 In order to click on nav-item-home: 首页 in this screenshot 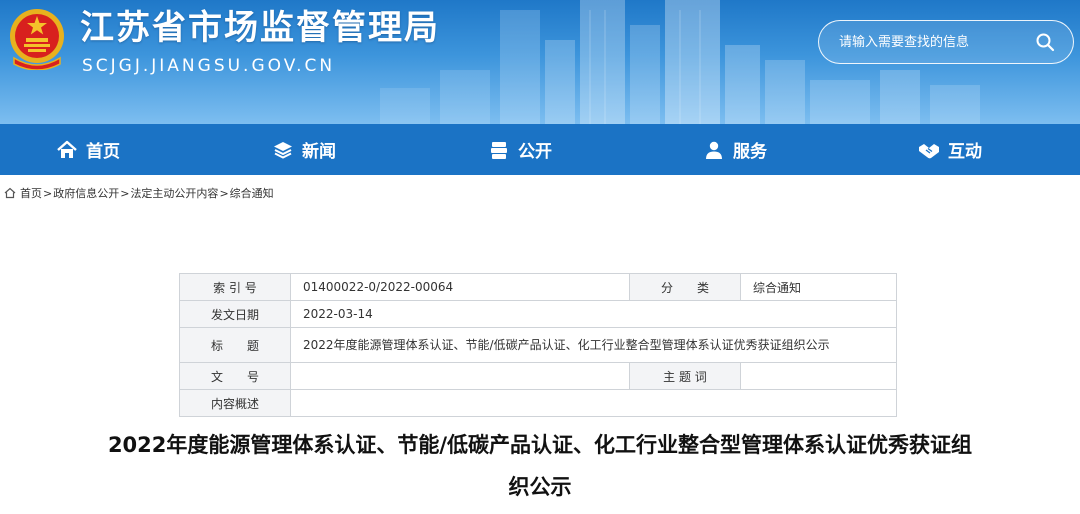, I will do `click(88, 149)`.